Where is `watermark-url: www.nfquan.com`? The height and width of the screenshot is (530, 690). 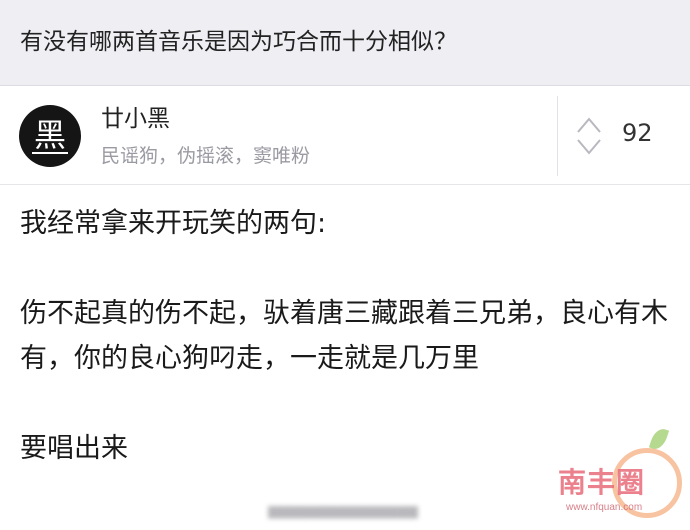
watermark-url: www.nfquan.com is located at coordinates (604, 507).